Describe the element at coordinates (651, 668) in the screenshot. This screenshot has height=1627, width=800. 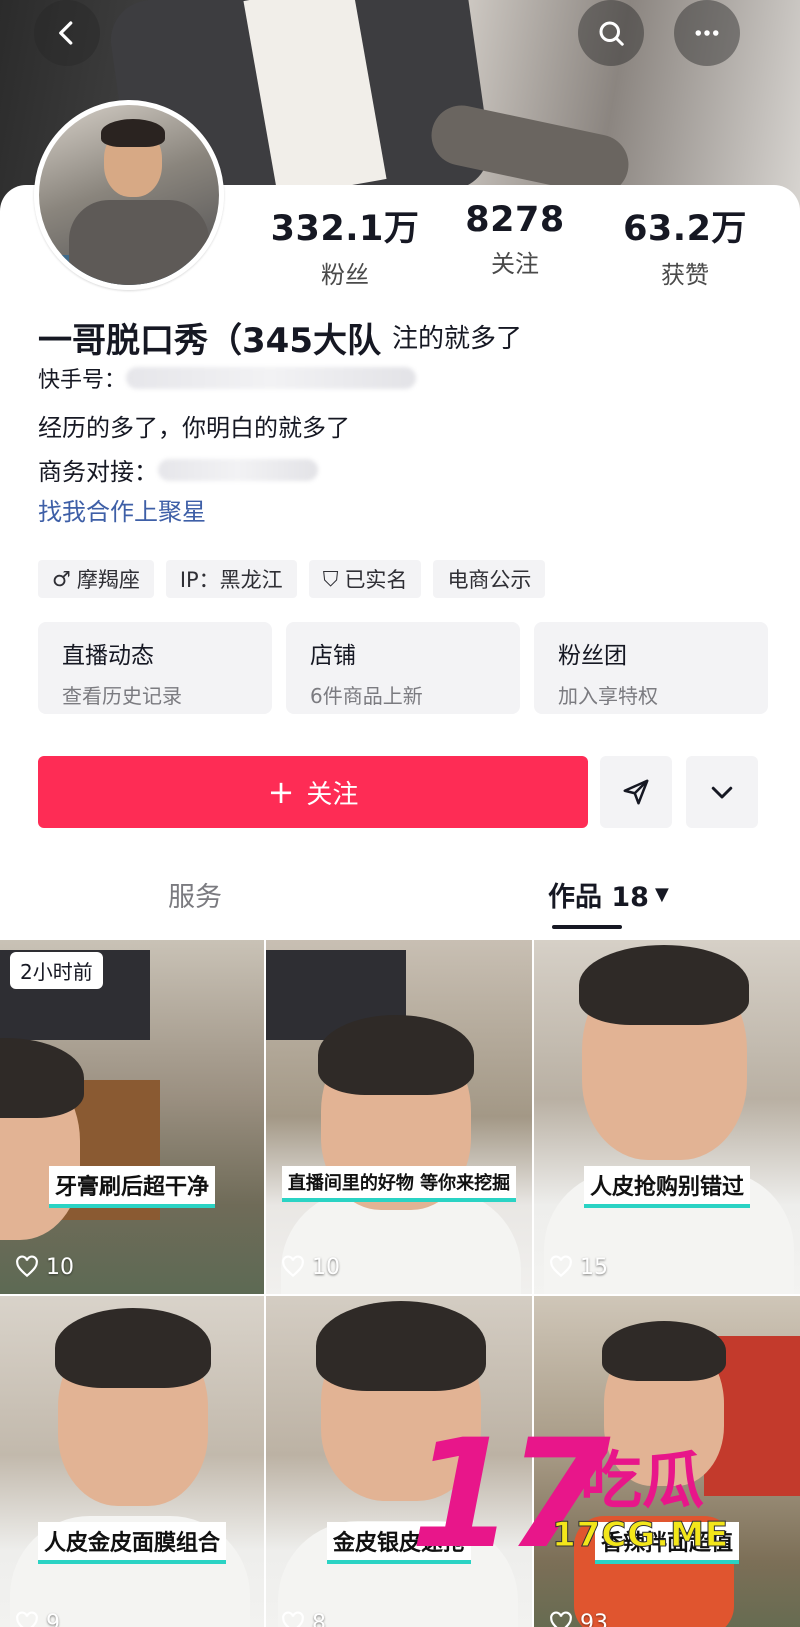
I see `fan-club-card: 粉丝团 加入享特权` at that location.